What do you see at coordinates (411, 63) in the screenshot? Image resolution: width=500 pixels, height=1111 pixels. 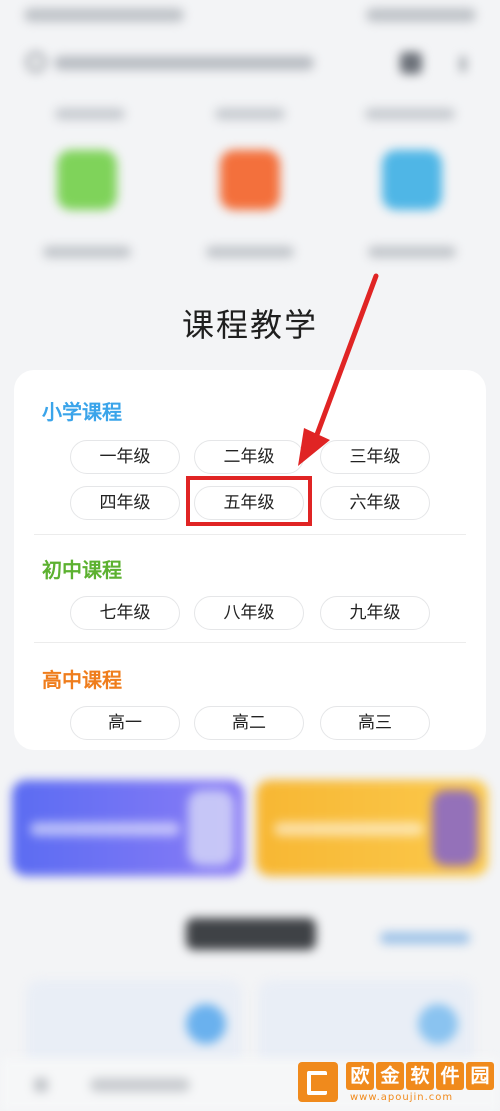 I see `scan-icon` at bounding box center [411, 63].